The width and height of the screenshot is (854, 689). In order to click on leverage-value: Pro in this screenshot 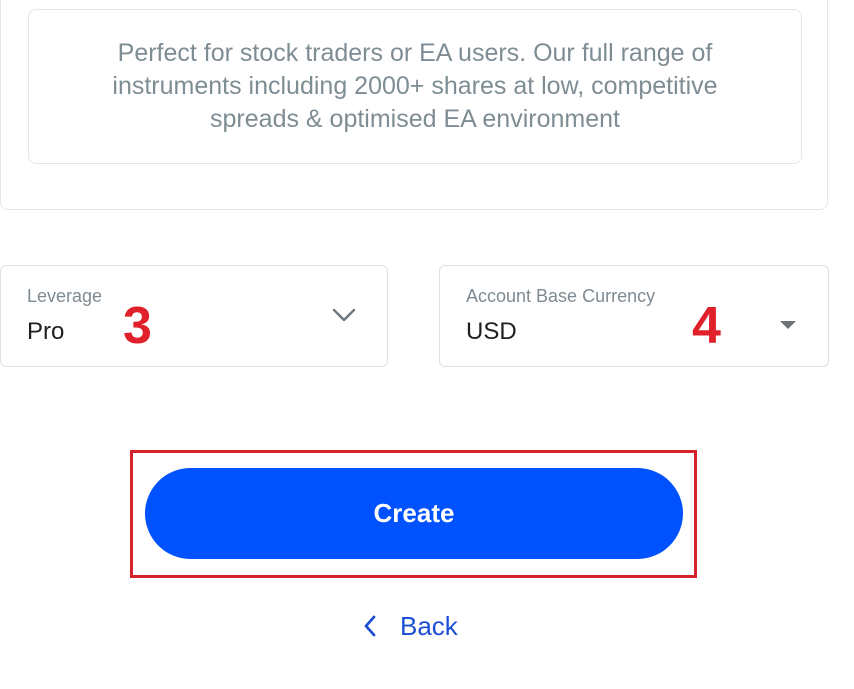, I will do `click(46, 331)`.